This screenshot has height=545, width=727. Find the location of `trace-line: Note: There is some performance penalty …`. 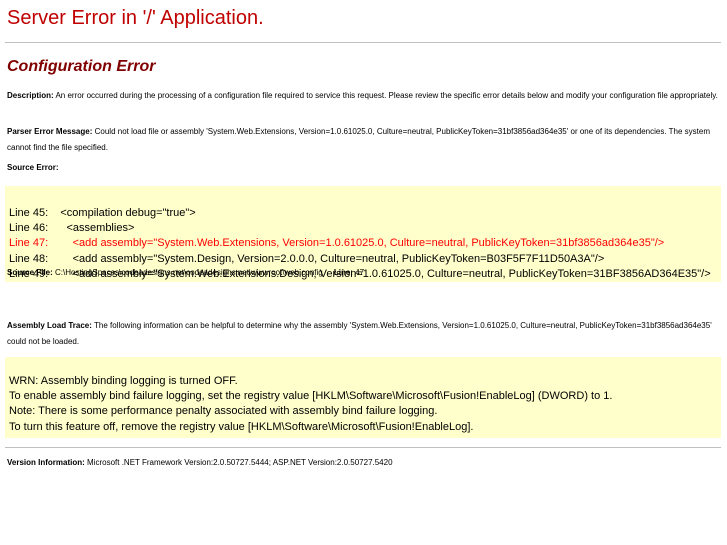

trace-line: Note: There is some performance penalty … is located at coordinates (223, 411).